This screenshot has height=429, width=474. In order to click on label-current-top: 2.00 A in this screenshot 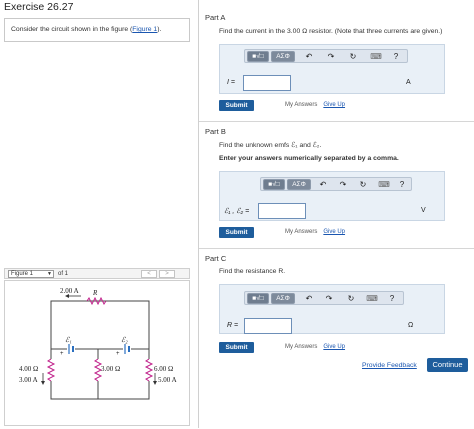, I will do `click(69, 291)`.